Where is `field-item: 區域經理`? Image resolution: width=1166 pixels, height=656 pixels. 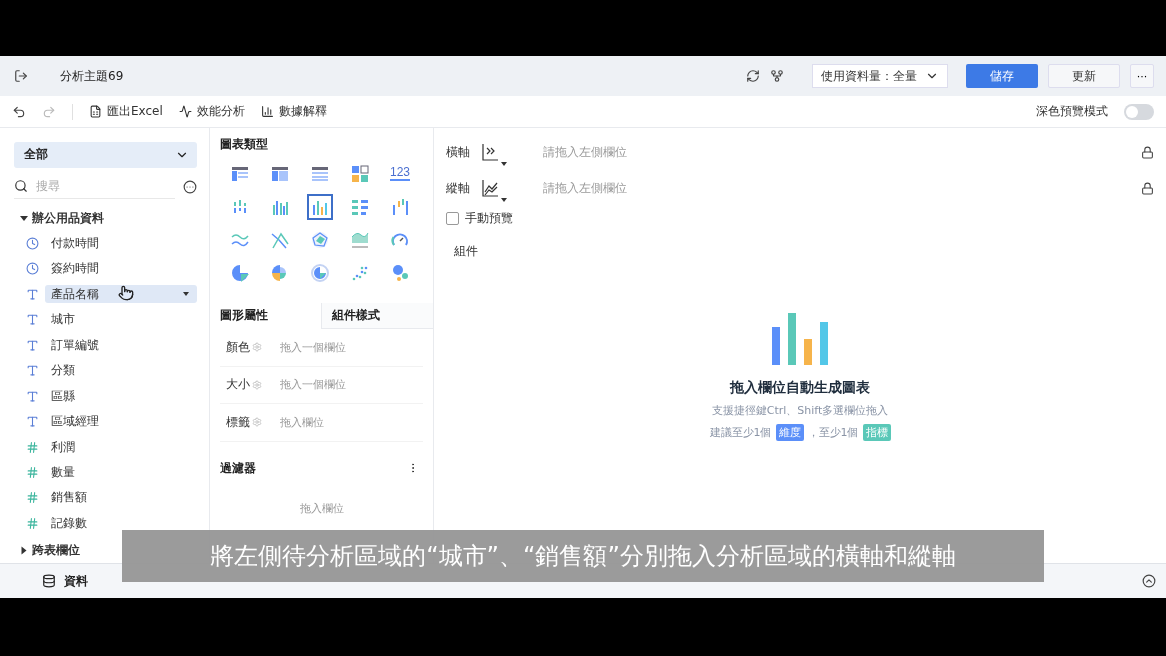
field-item: 區域經理 is located at coordinates (121, 421).